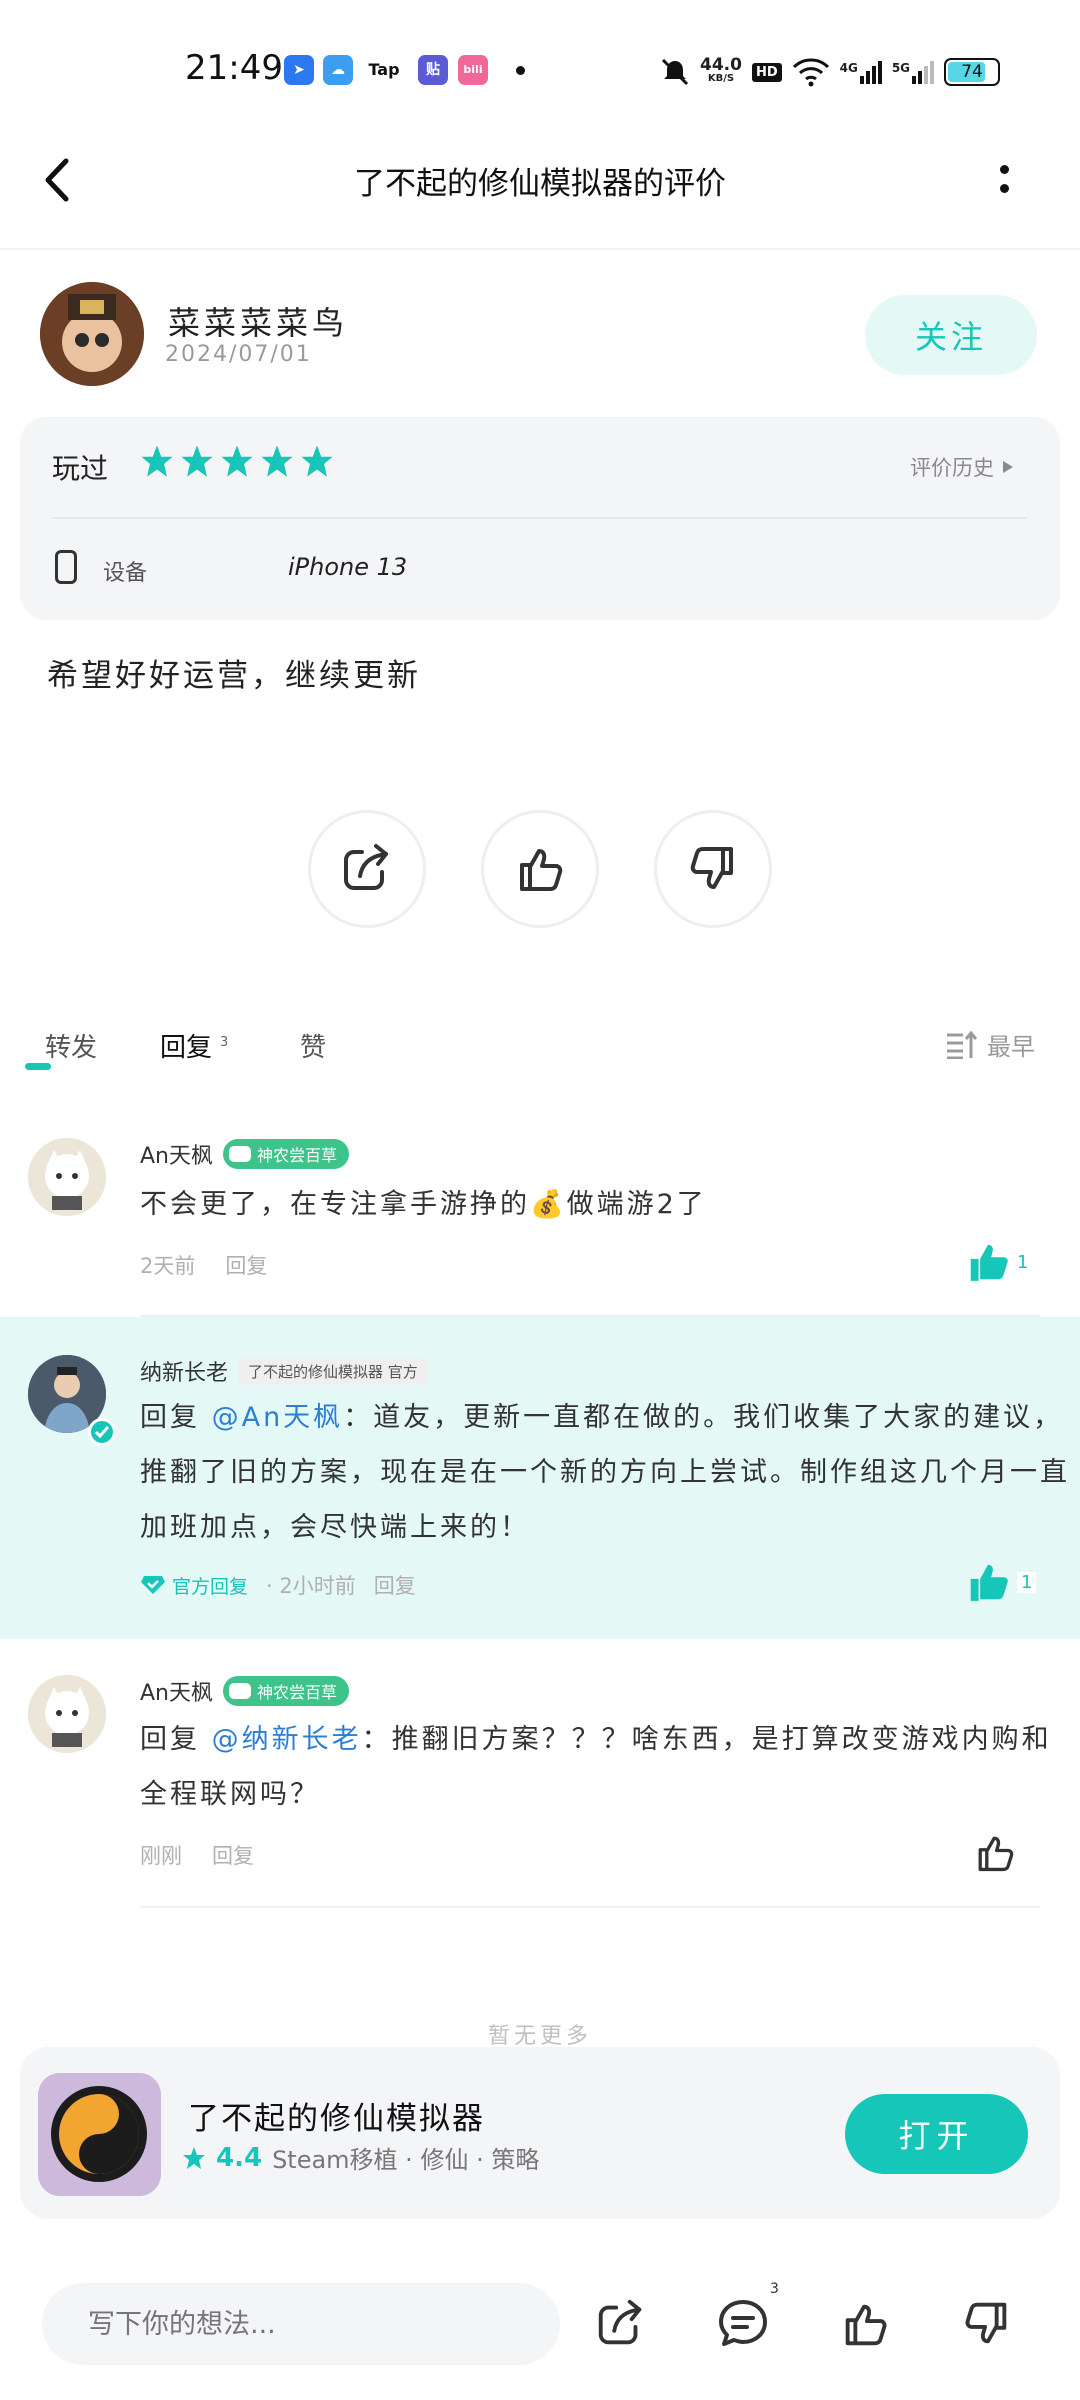  I want to click on bottom-reply-count: 3, so click(774, 2289).